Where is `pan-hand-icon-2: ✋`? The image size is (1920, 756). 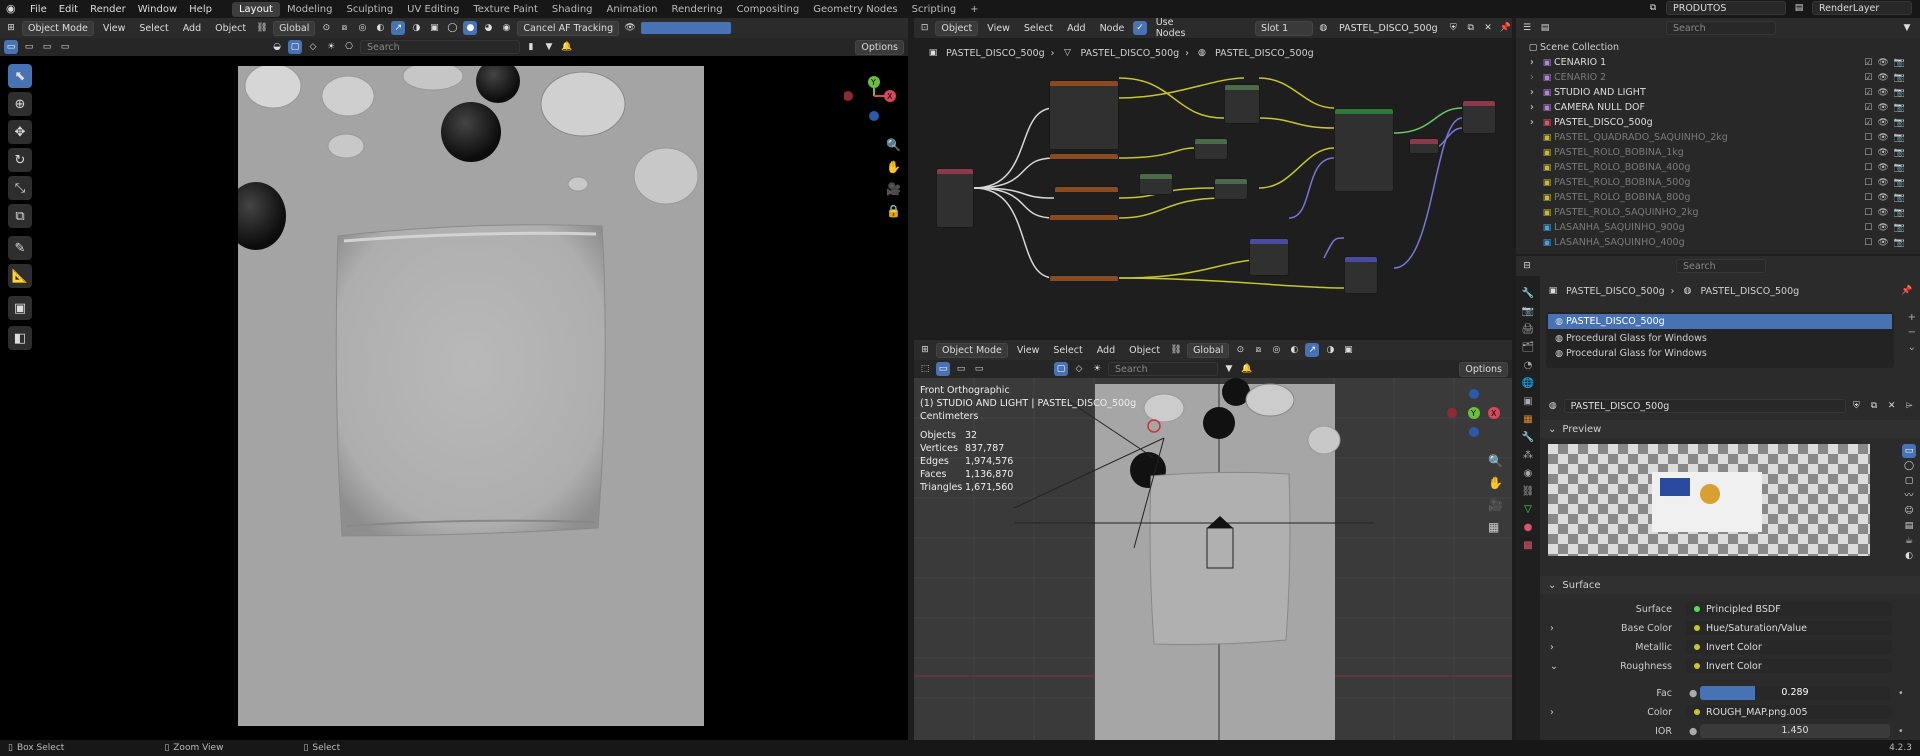 pan-hand-icon-2: ✋ is located at coordinates (1495, 483).